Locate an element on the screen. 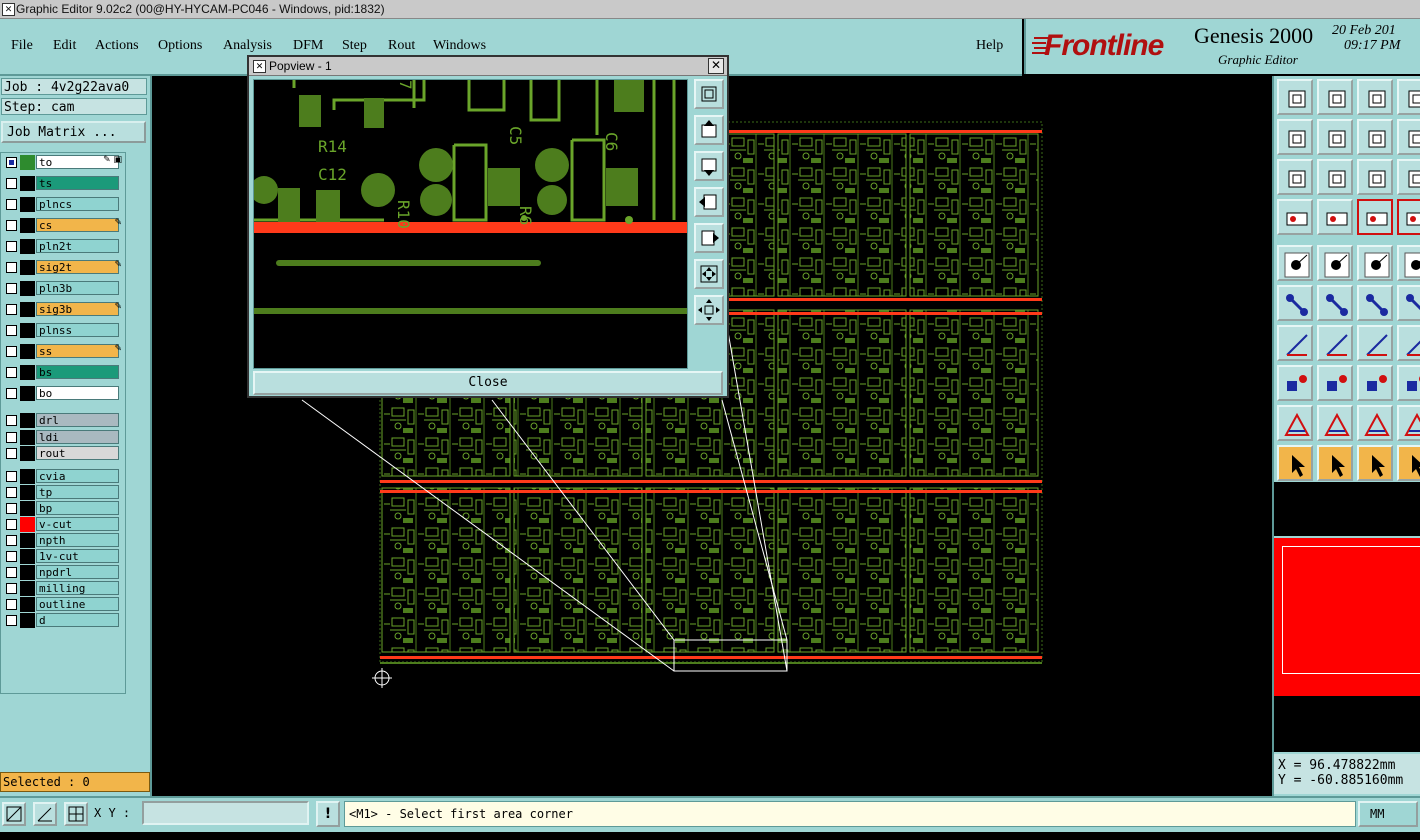 The width and height of the screenshot is (1420, 840). pad-tool-icon is located at coordinates (1295, 263).